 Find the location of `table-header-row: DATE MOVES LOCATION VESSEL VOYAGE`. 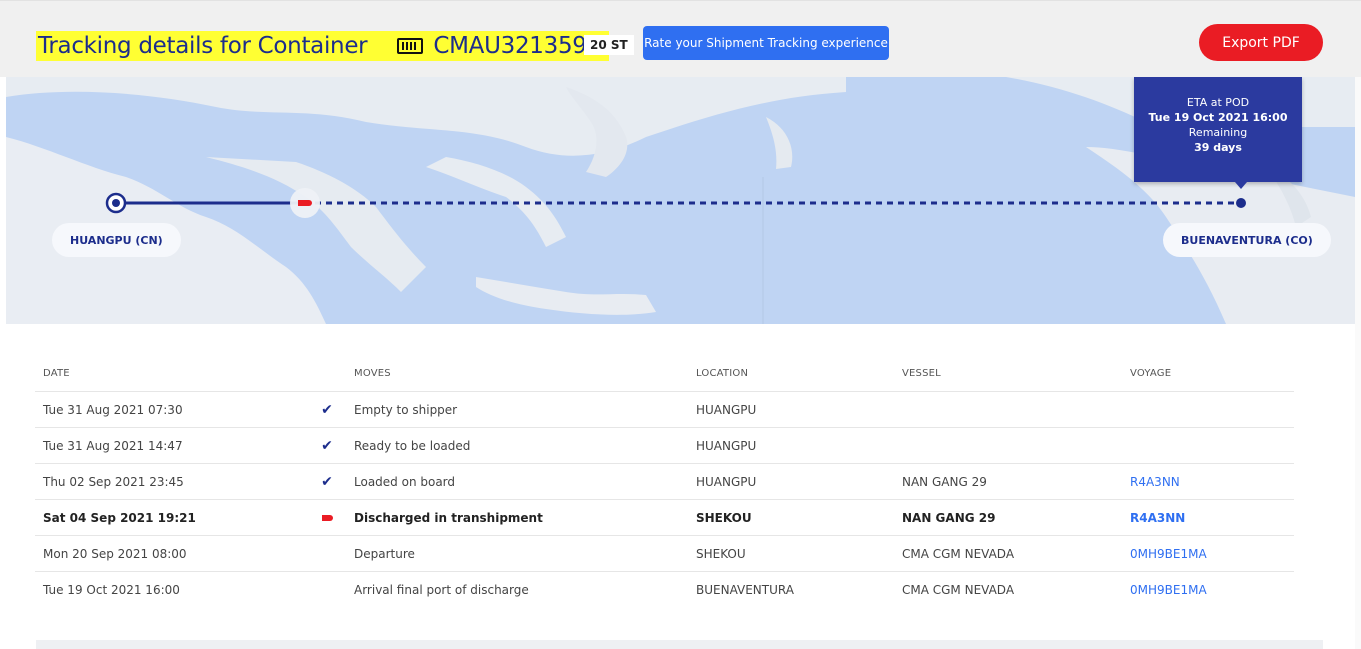

table-header-row: DATE MOVES LOCATION VESSEL VOYAGE is located at coordinates (664, 374).